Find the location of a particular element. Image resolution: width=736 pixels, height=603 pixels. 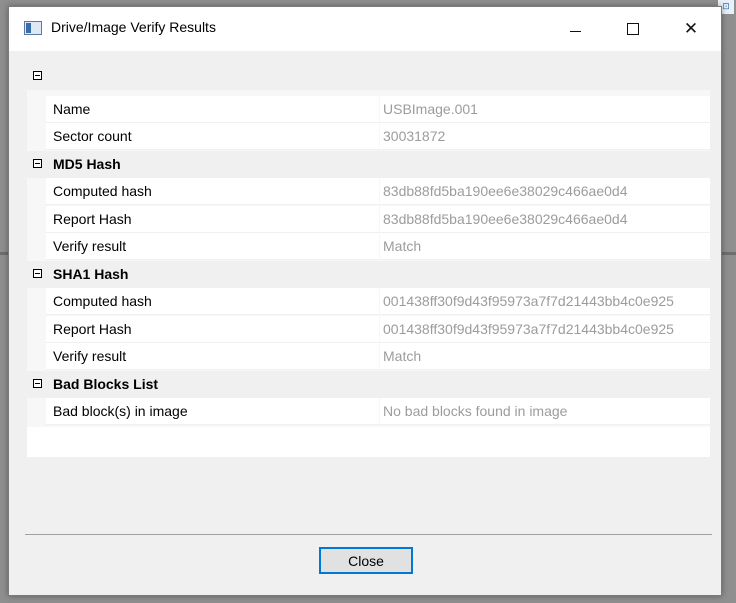

close-window-button: ✕ is located at coordinates (691, 29).